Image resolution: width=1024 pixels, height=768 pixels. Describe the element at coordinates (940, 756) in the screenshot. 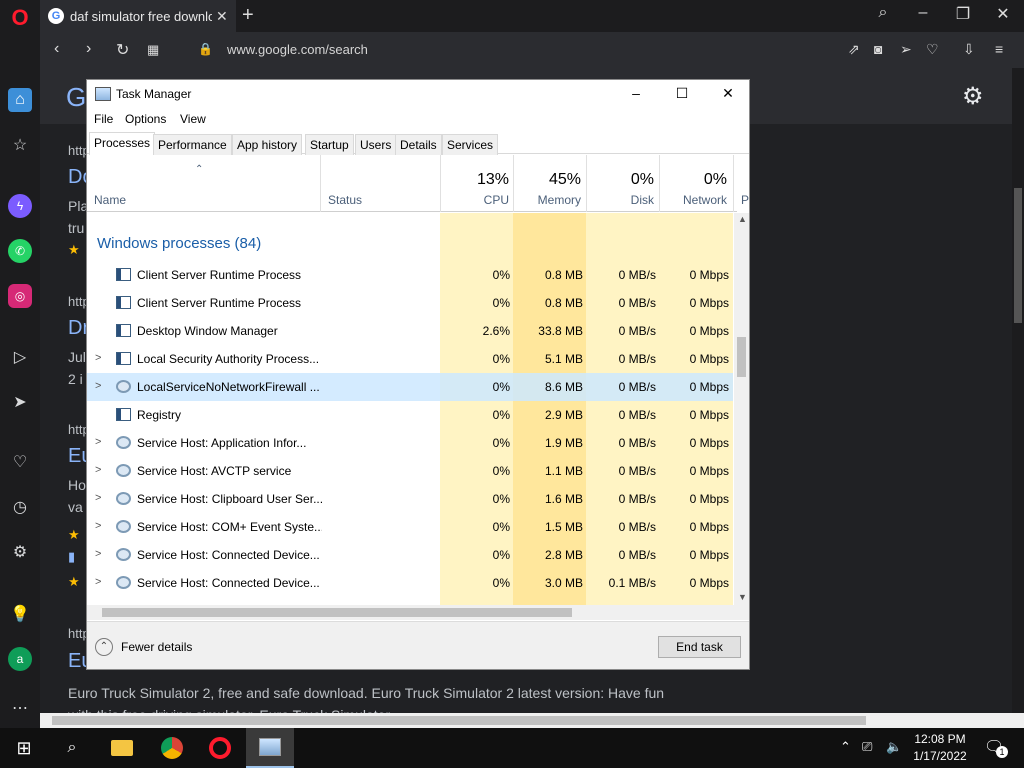

I see `clock-date: 1/17/2022` at that location.